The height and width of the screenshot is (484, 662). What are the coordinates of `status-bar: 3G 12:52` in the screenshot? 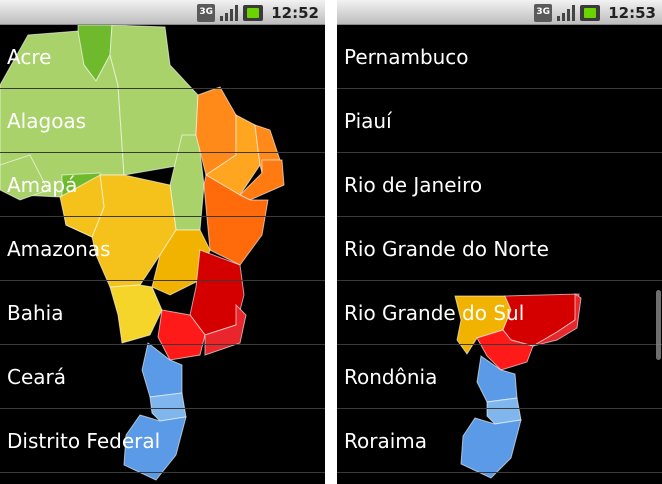 It's located at (162, 12).